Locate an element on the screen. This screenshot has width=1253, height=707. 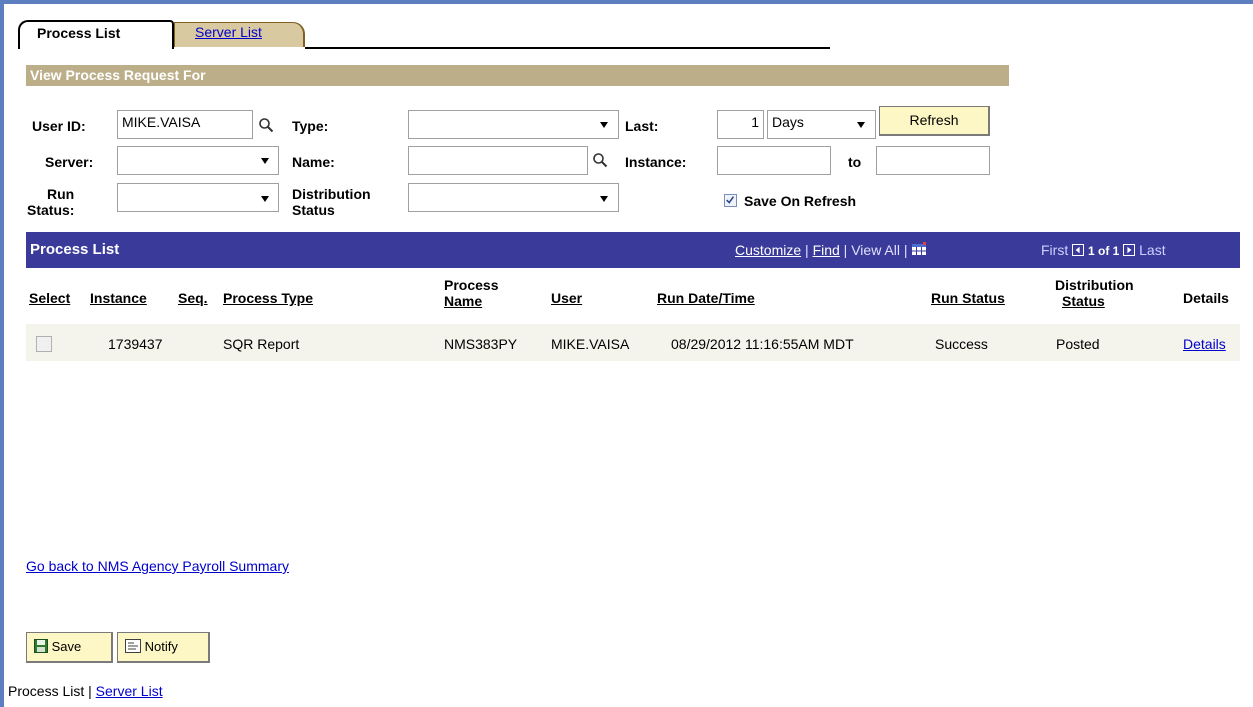
to-label: to is located at coordinates (855, 162).